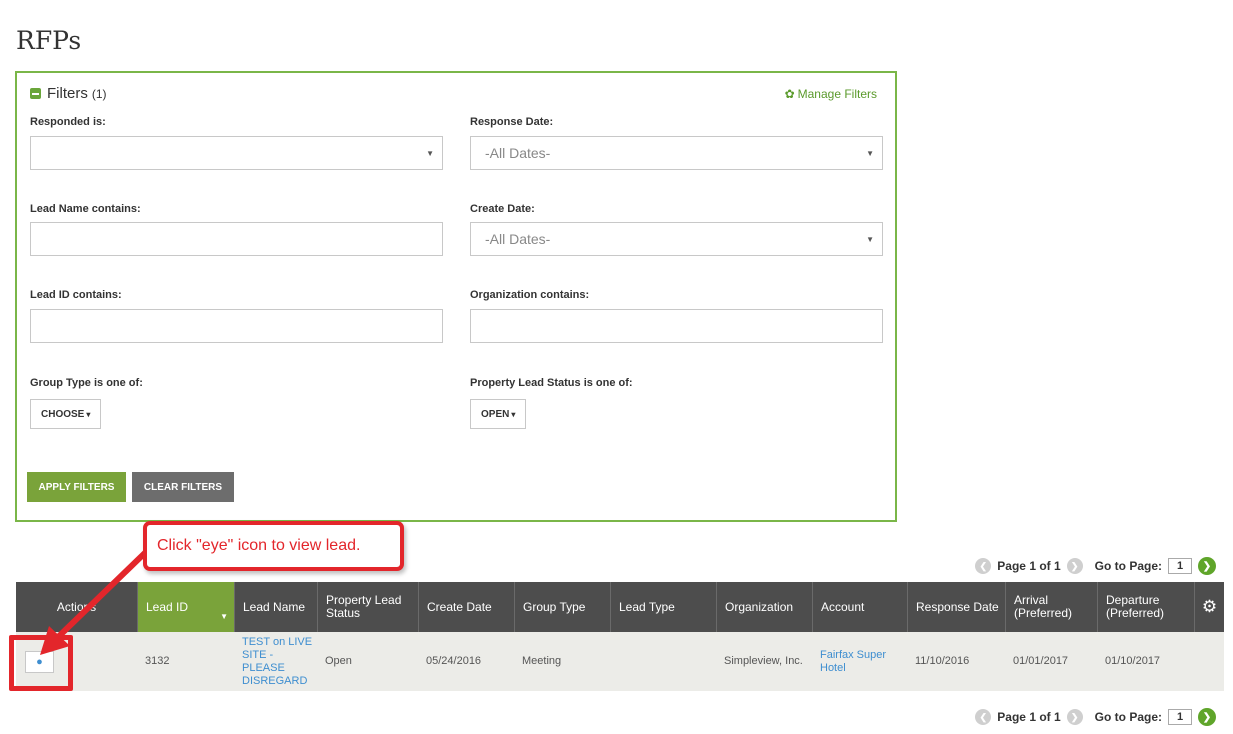  I want to click on filters-toggle: Filters (1), so click(68, 93).